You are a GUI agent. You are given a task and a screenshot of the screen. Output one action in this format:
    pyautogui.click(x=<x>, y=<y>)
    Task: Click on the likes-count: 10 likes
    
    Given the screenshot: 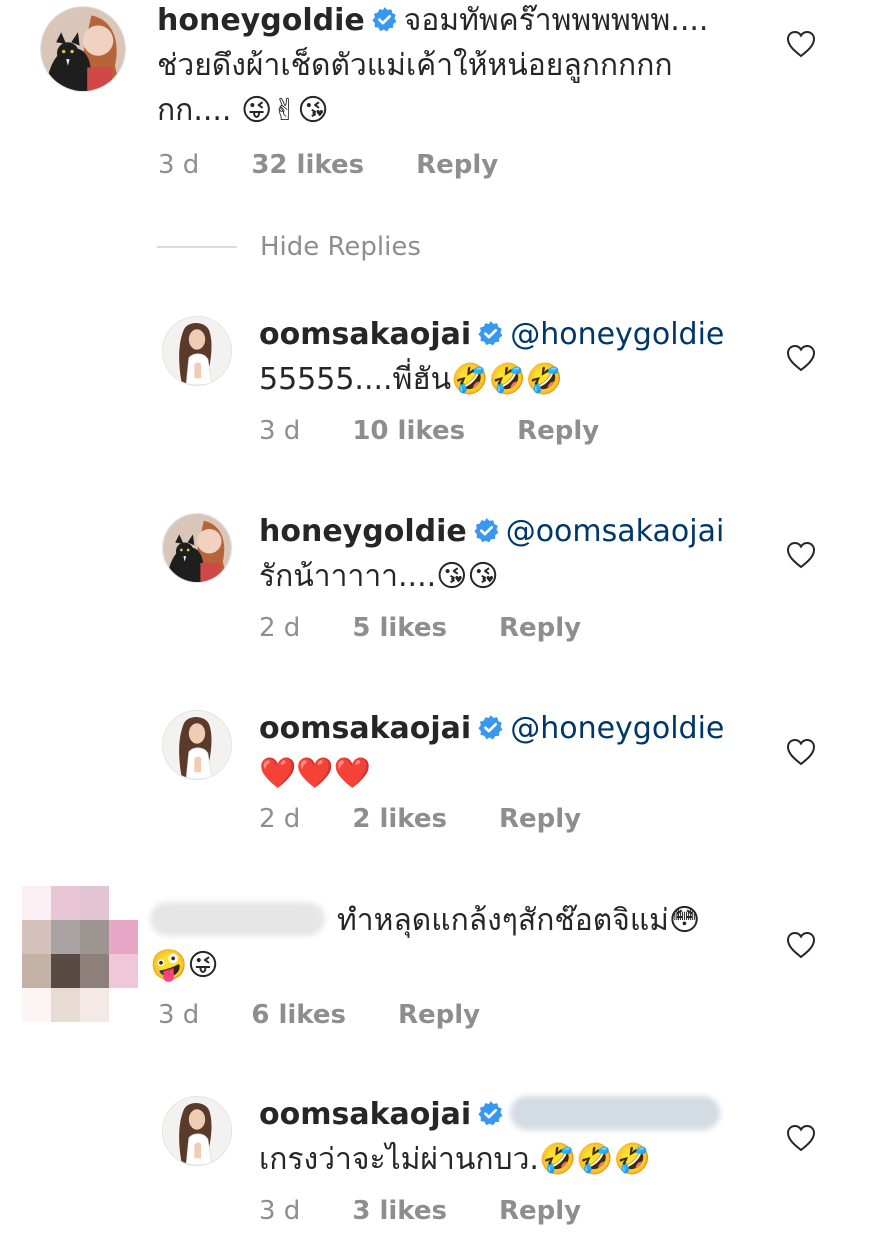 What is the action you would take?
    pyautogui.click(x=408, y=431)
    